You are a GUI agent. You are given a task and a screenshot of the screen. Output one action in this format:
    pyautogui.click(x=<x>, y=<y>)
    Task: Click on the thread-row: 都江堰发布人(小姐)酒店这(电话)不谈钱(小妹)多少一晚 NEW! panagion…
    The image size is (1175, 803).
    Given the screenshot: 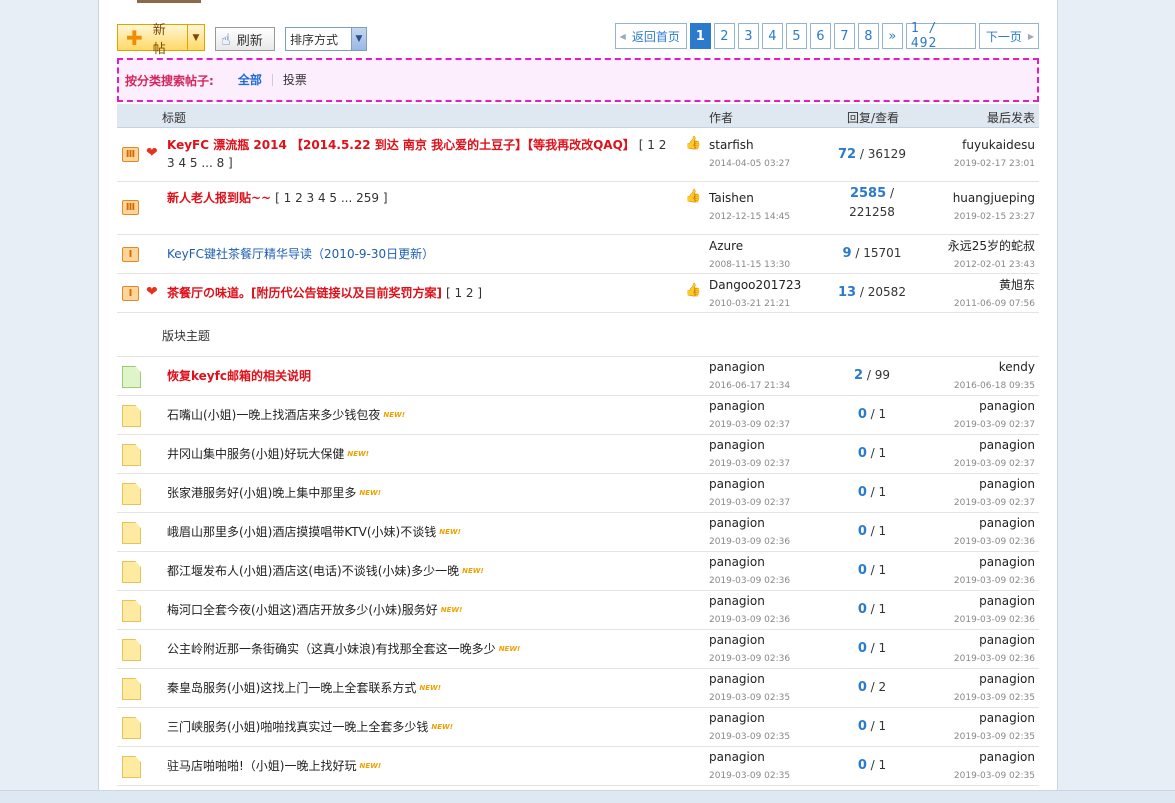 What is the action you would take?
    pyautogui.click(x=578, y=571)
    